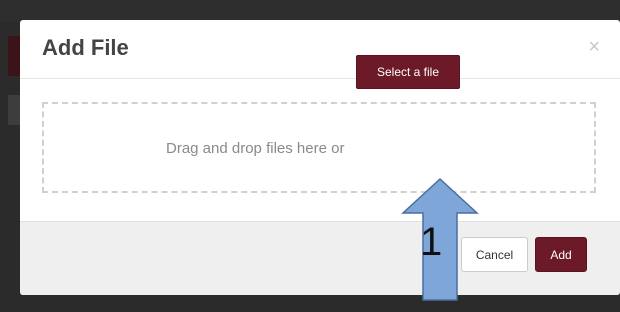 The height and width of the screenshot is (312, 620). Describe the element at coordinates (431, 242) in the screenshot. I see `annotation-step-number: 1` at that location.